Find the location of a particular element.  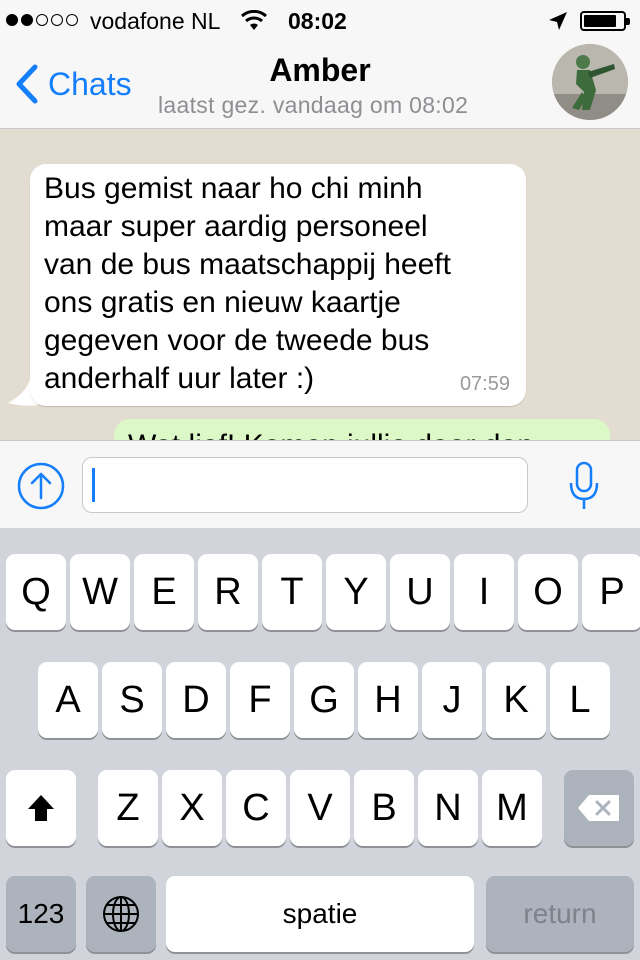

signal-dots-icon is located at coordinates (42, 20).